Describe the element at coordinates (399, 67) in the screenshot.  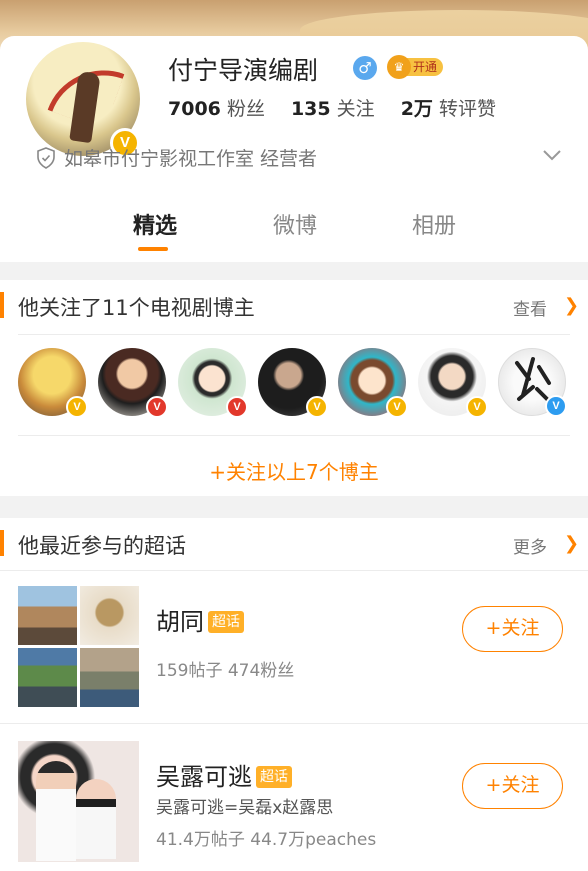
I see `crown-icon: ♛` at that location.